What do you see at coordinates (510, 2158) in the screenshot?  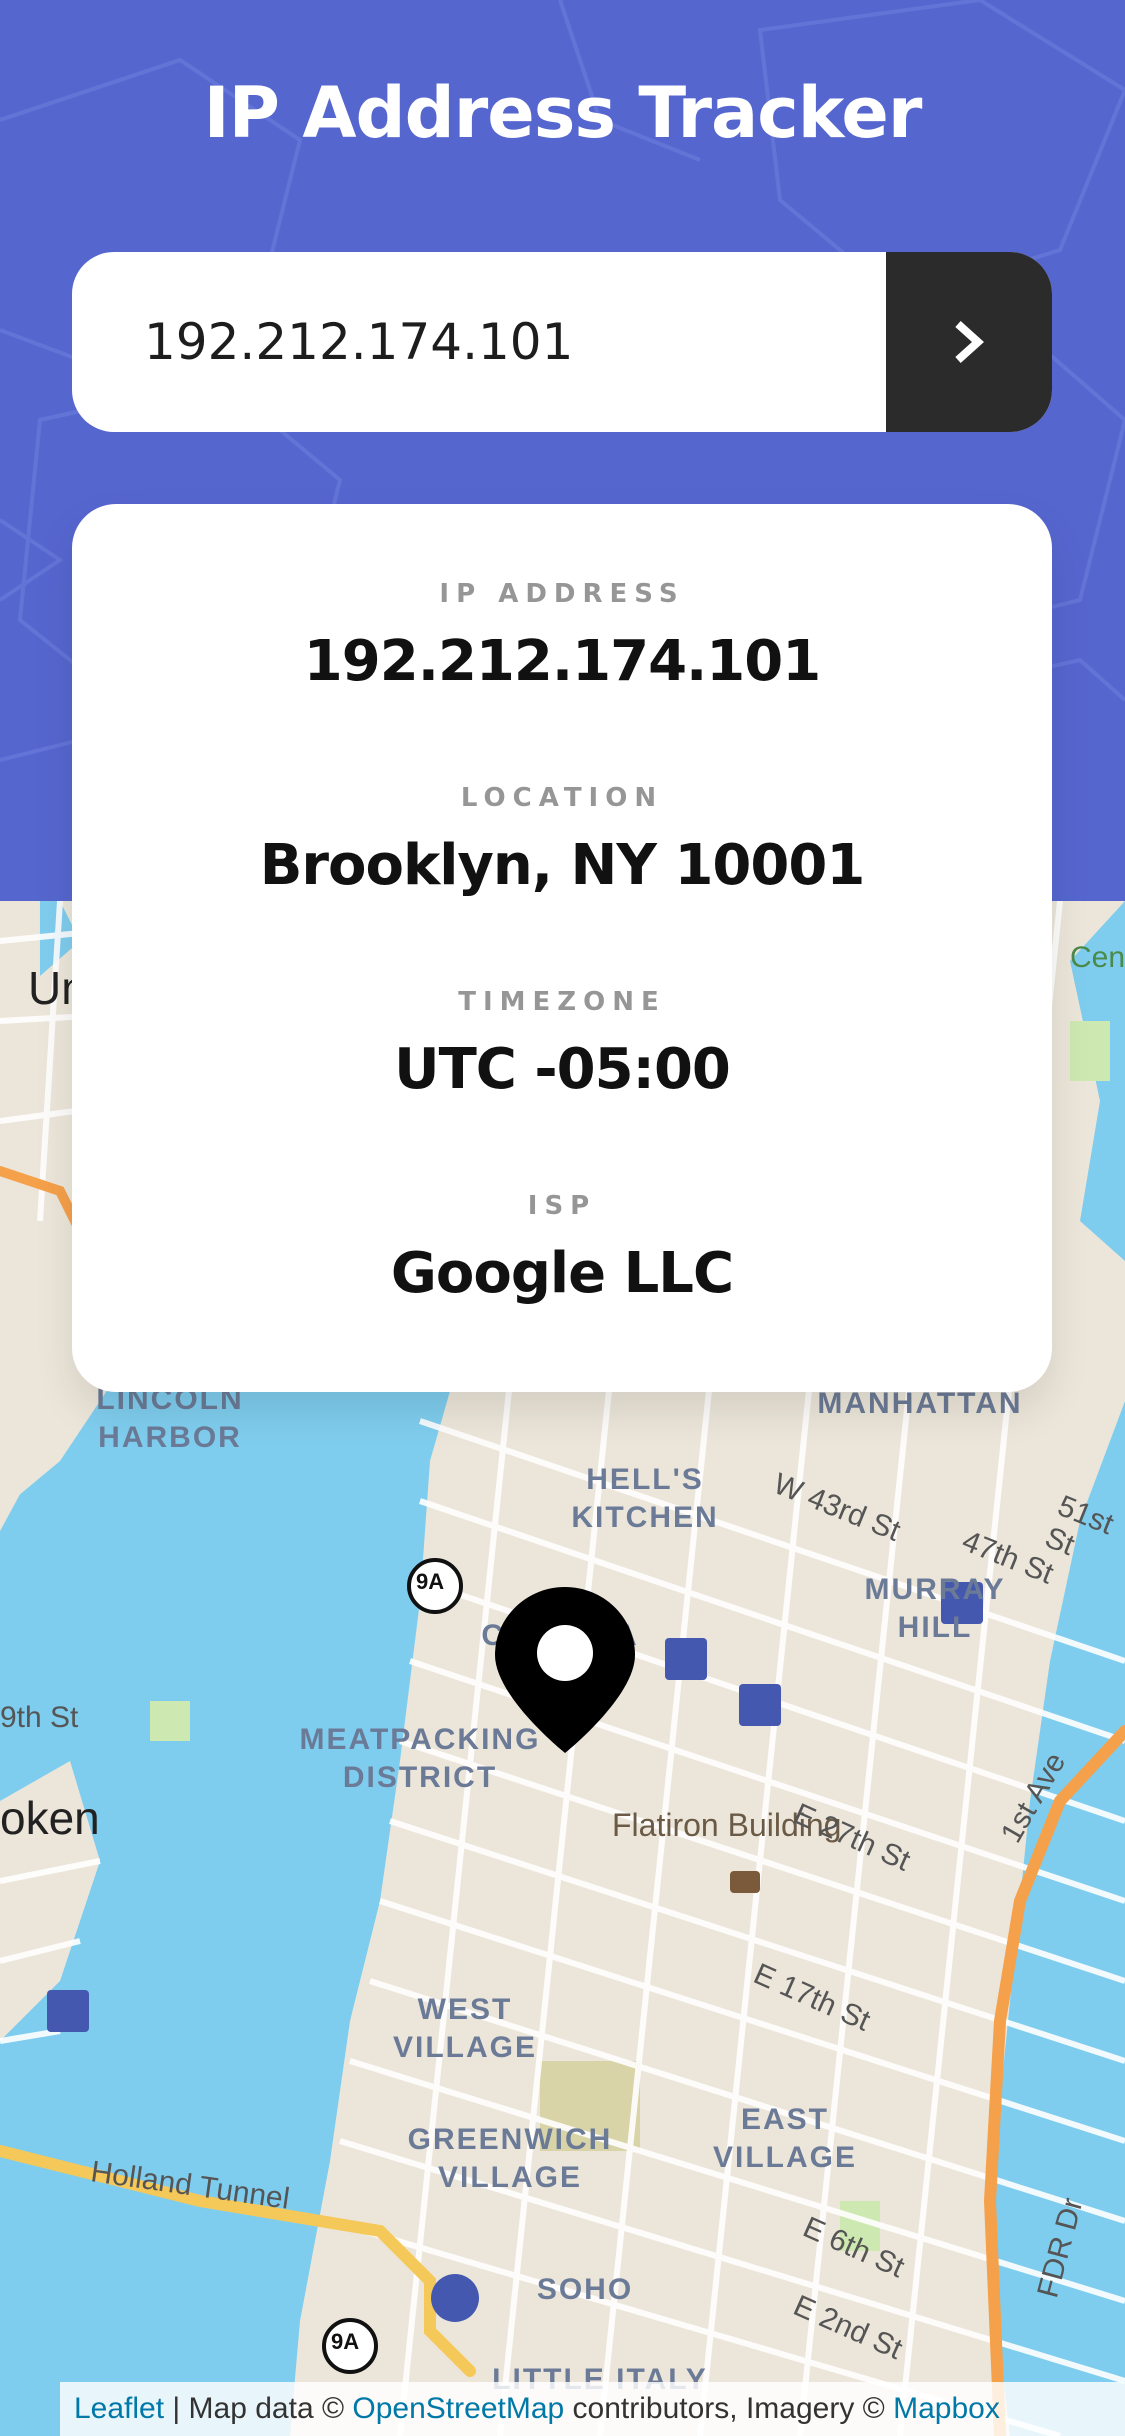 I see `map-label-greenwich-village: GREENWICH VILLAGE` at bounding box center [510, 2158].